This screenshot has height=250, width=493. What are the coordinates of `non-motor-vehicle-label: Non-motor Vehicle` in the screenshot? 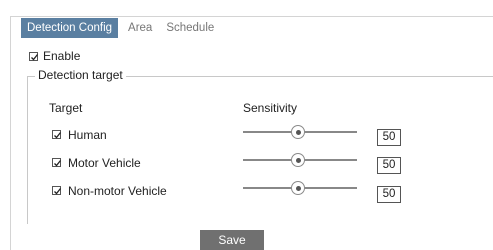 It's located at (117, 191).